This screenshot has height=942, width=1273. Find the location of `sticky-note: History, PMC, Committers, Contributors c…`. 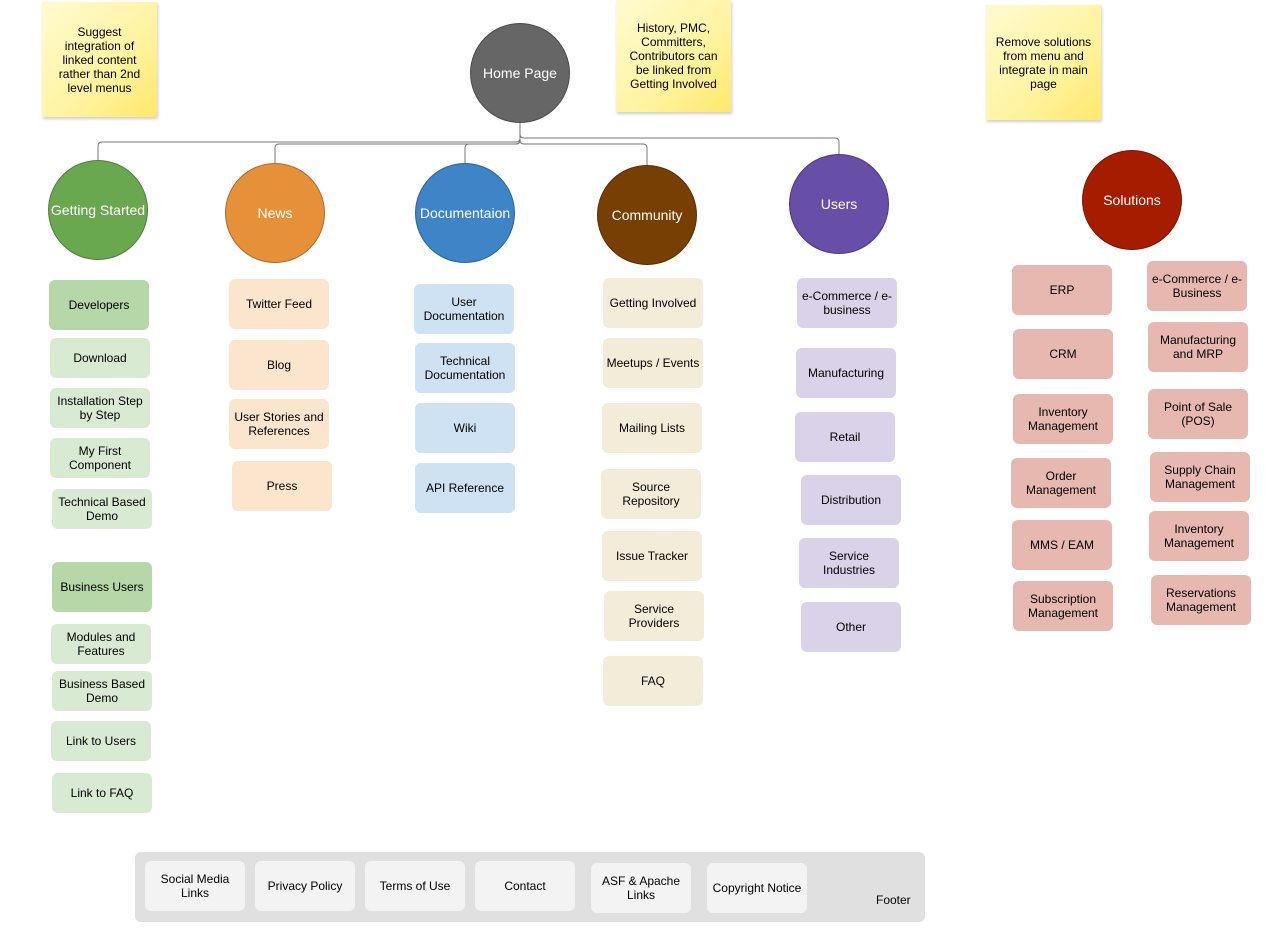

sticky-note: History, PMC, Committers, Contributors c… is located at coordinates (673, 56).